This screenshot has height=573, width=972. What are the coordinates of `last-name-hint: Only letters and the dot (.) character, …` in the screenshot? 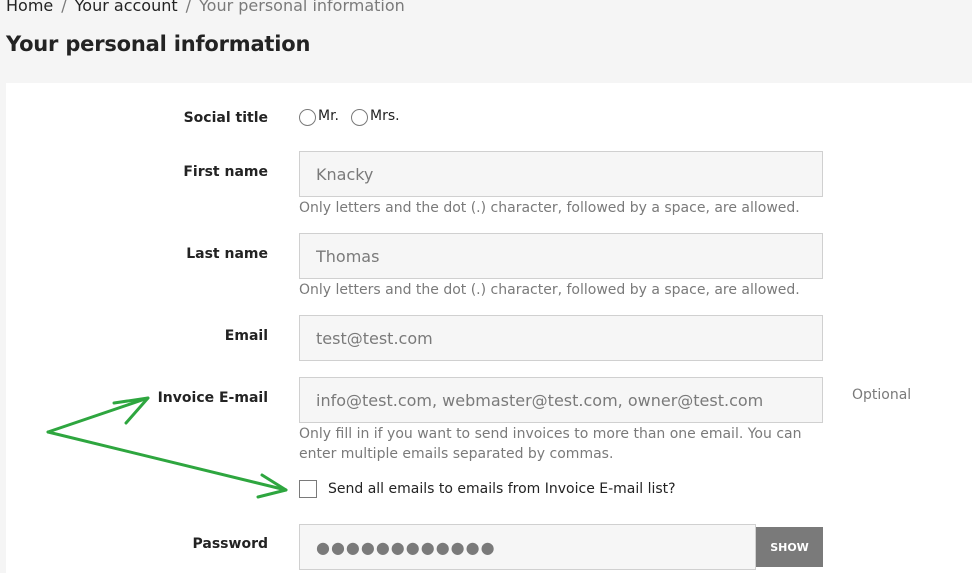 It's located at (549, 290).